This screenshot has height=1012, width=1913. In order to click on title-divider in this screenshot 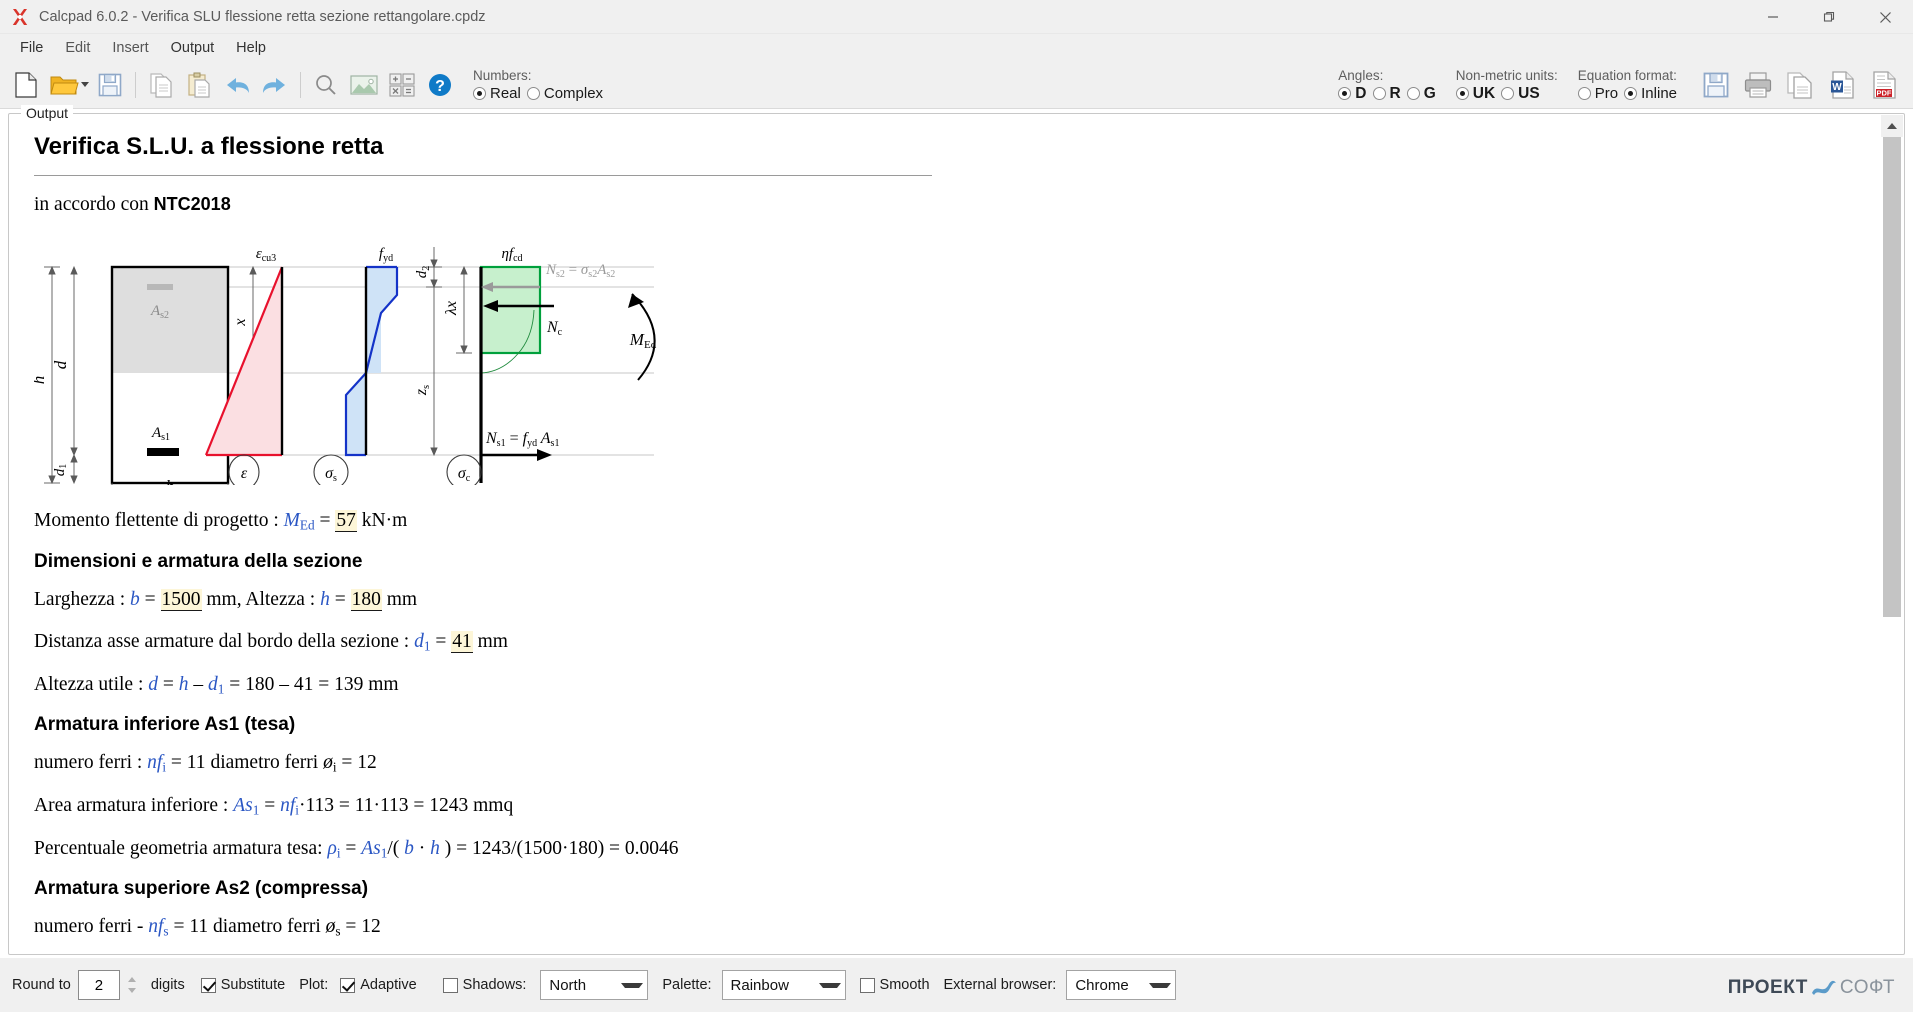, I will do `click(483, 175)`.